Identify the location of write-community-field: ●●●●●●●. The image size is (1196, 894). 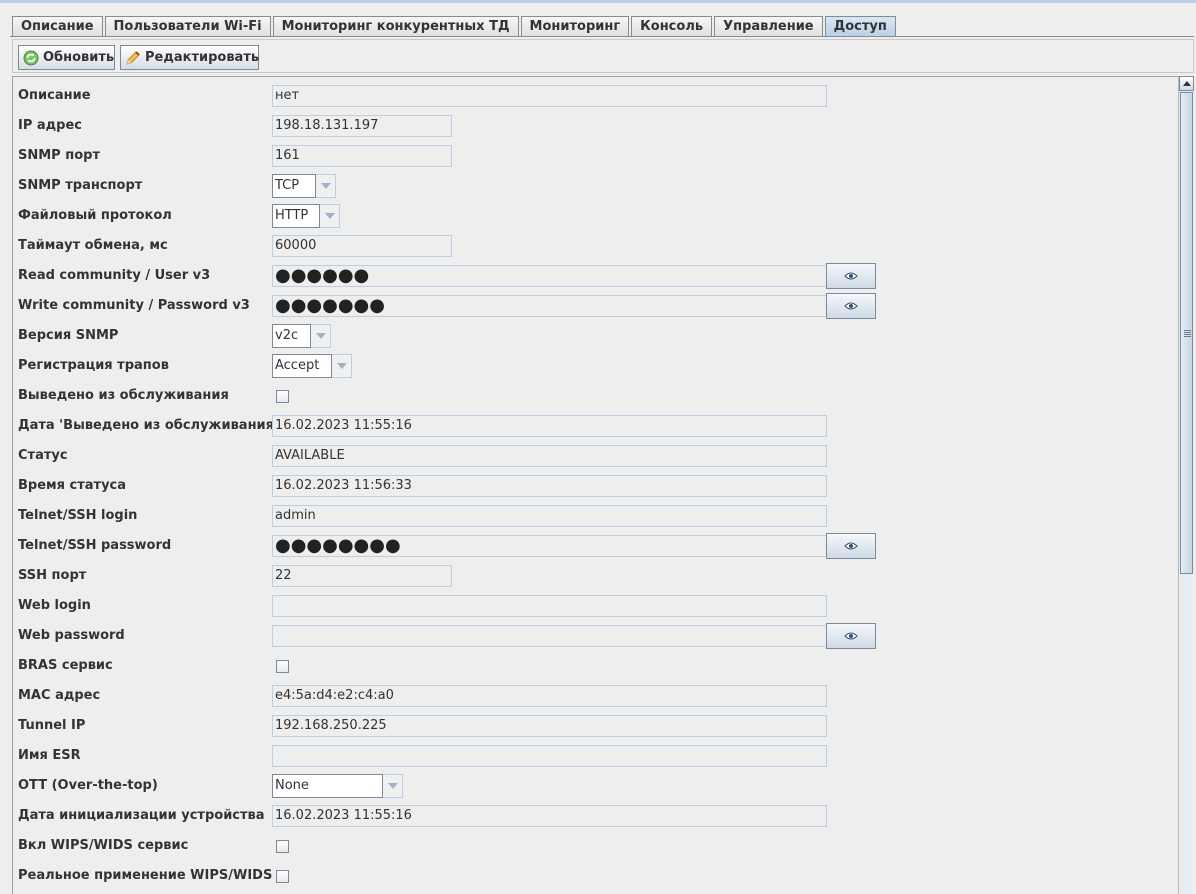
(549, 306).